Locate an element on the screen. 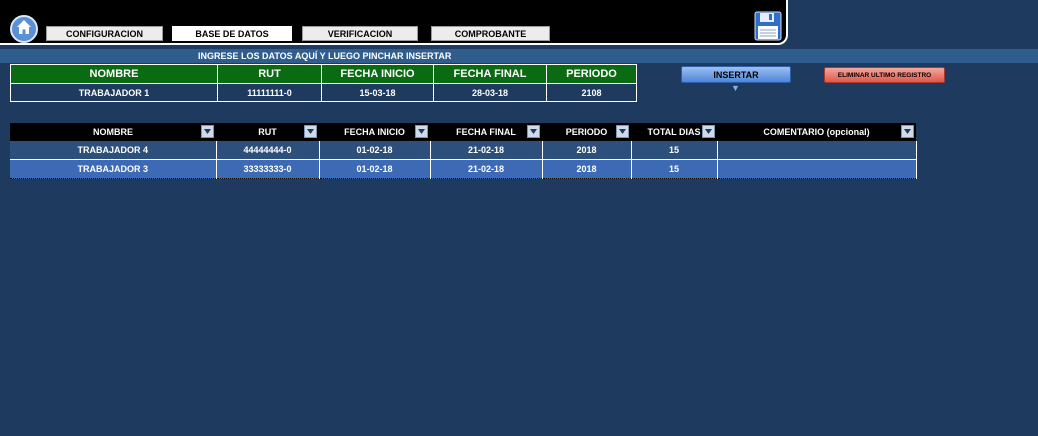 This screenshot has height=436, width=1038. db-header-total-dias: TOTAL DIAS is located at coordinates (674, 132).